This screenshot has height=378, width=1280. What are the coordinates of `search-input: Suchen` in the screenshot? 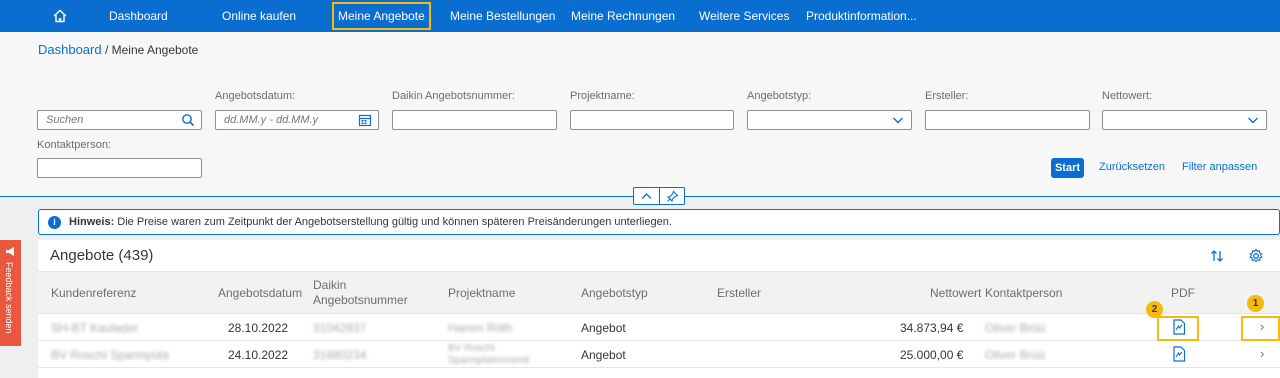 It's located at (119, 120).